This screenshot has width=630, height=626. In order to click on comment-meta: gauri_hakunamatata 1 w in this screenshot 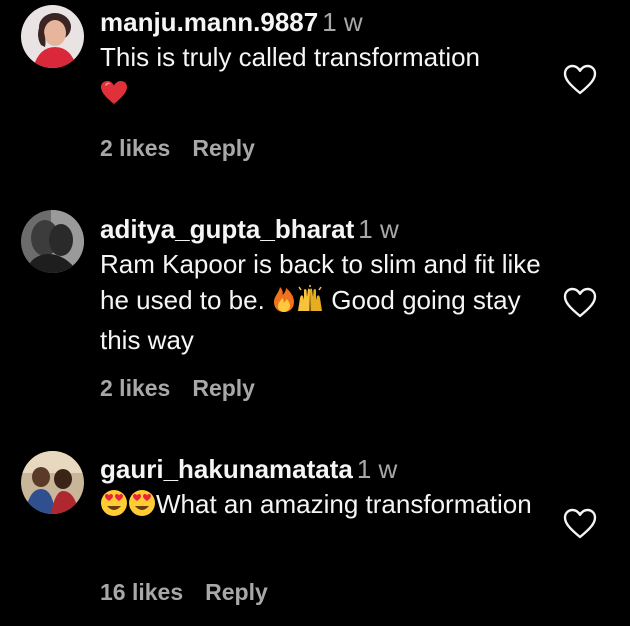, I will do `click(325, 469)`.